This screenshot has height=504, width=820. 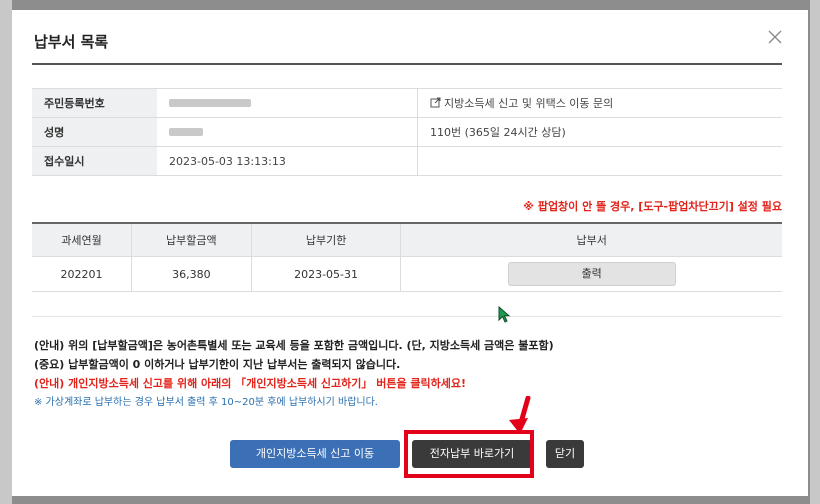 What do you see at coordinates (315, 454) in the screenshot?
I see `local-income-tax-button: 개인지방소득세 신고 이동` at bounding box center [315, 454].